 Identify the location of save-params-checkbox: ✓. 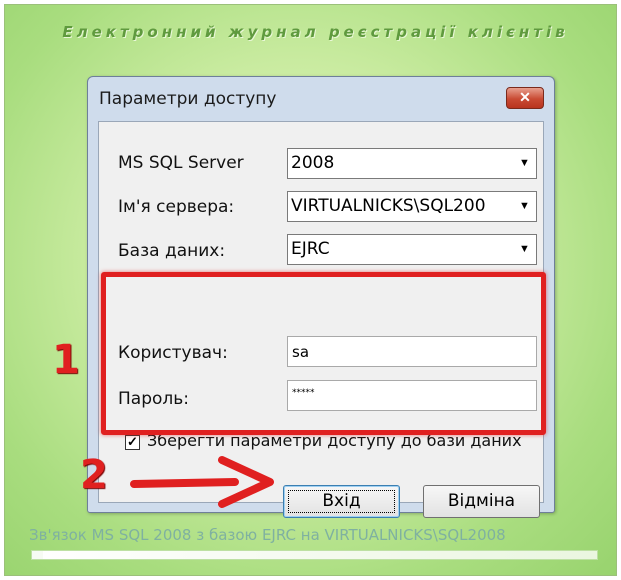
(132, 442).